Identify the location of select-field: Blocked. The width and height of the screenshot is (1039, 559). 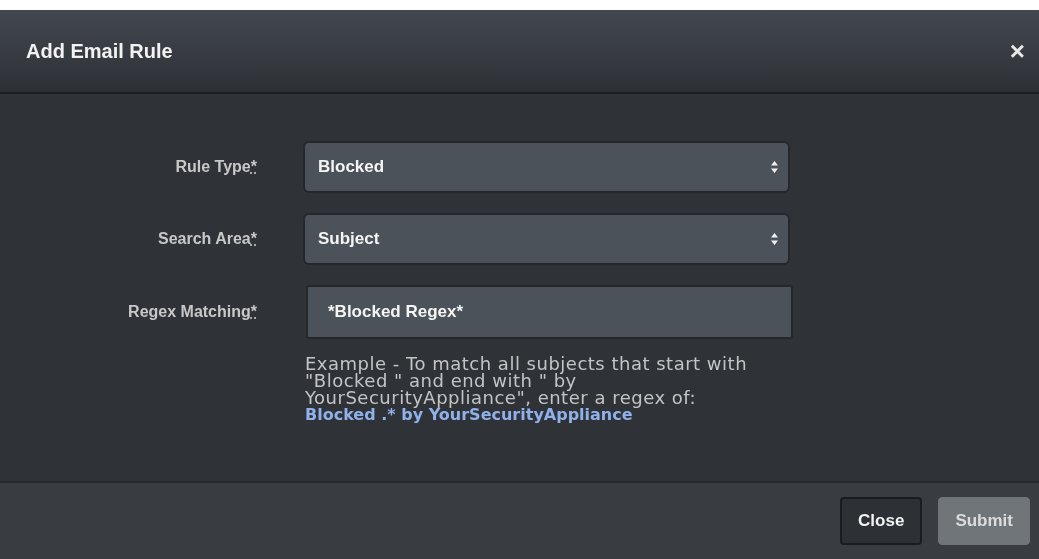
(546, 167).